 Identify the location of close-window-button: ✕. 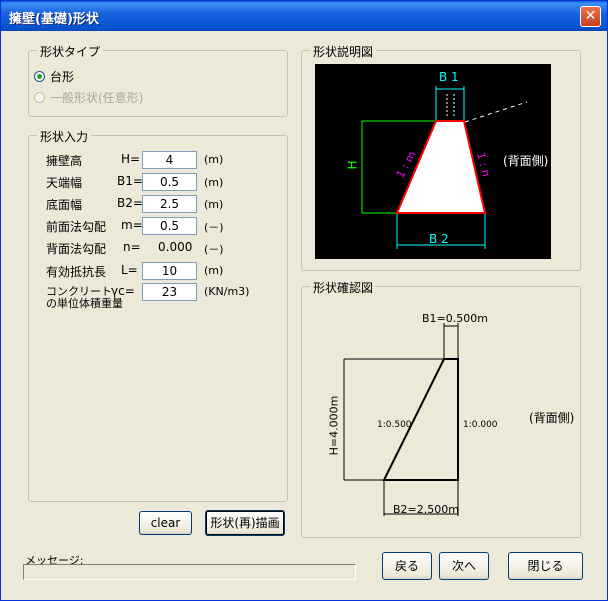
(590, 16).